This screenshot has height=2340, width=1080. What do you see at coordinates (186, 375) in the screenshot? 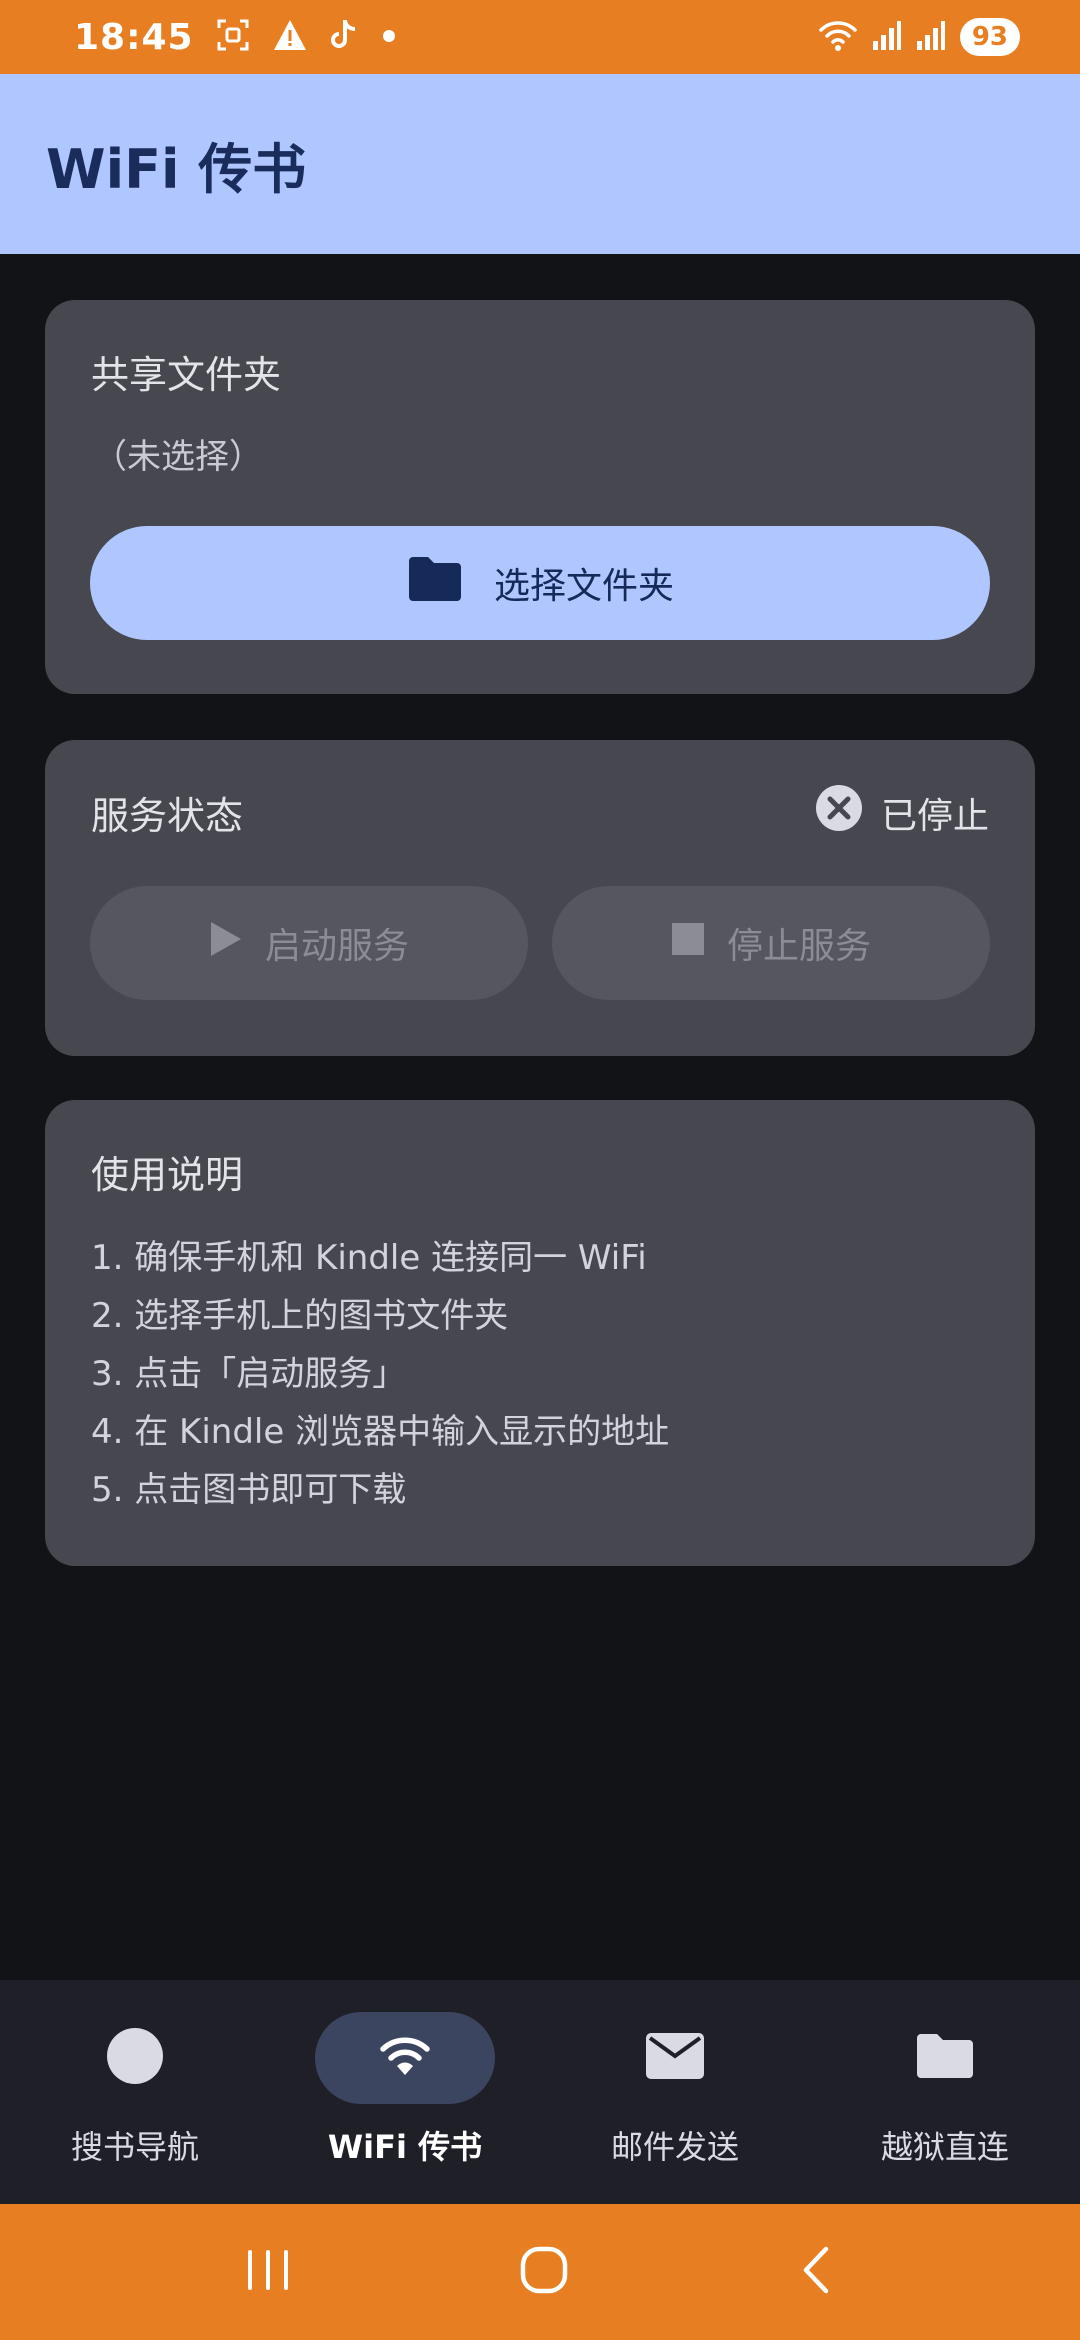
I see `shared-folder-title: 共享文件夹` at bounding box center [186, 375].